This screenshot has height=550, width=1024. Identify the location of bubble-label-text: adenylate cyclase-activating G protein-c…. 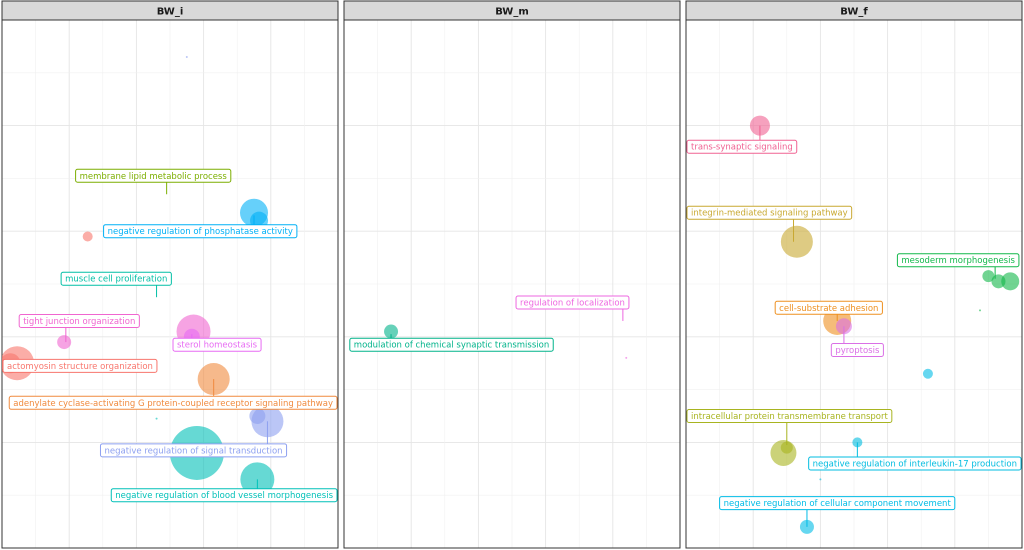
(173, 404).